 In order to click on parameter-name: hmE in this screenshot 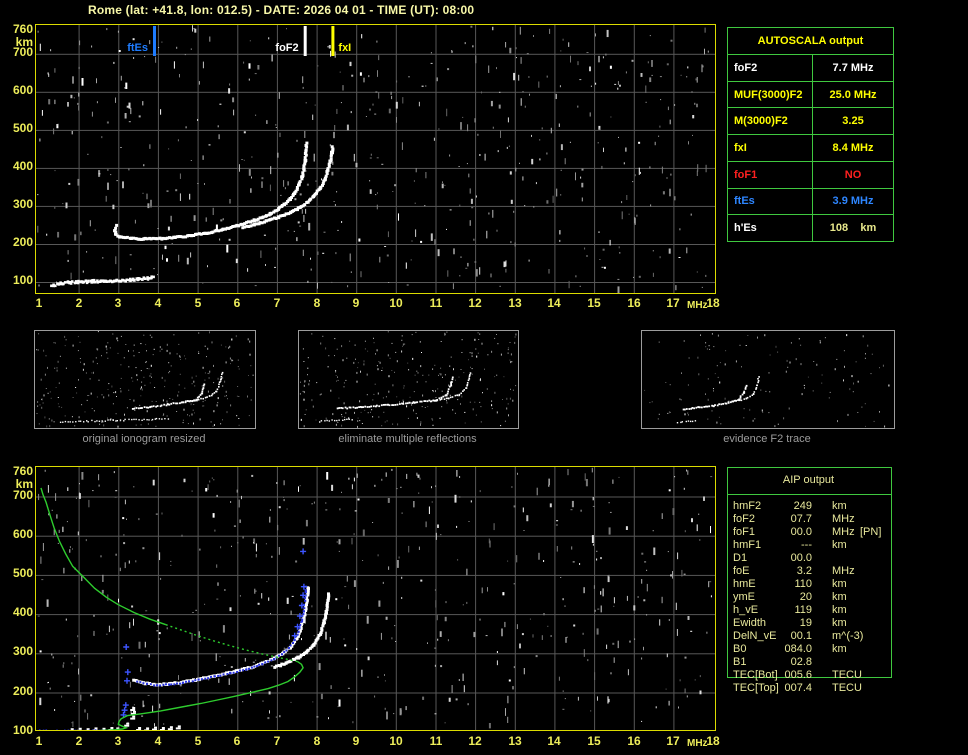, I will do `click(744, 584)`.